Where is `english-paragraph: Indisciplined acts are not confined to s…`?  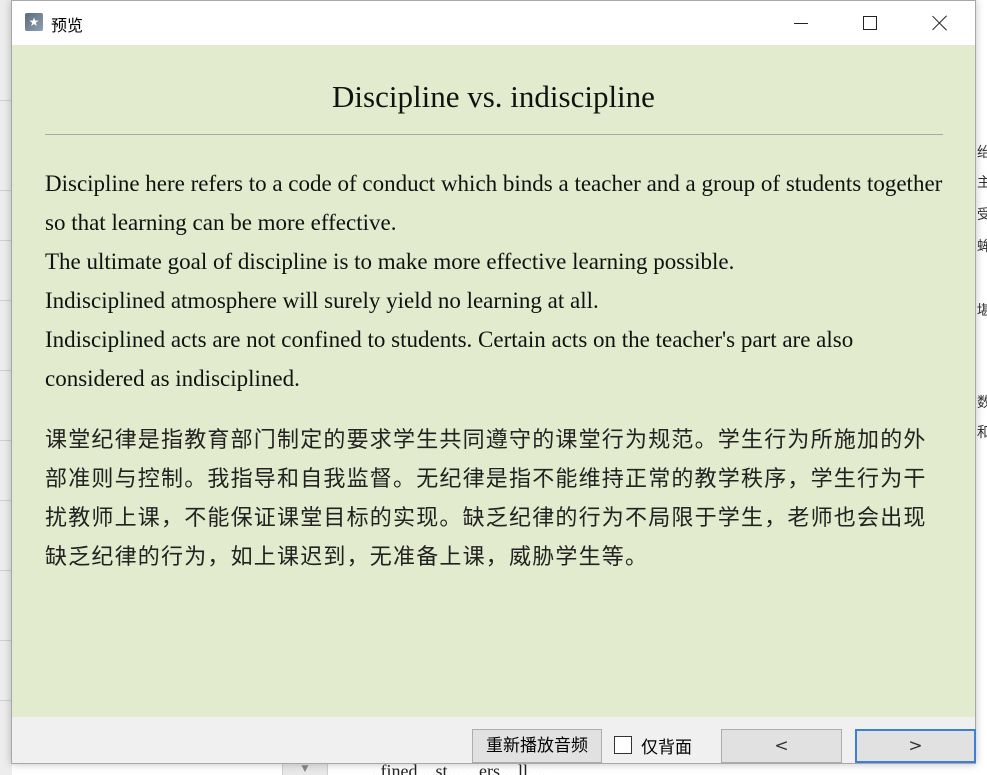 english-paragraph: Indisciplined acts are not confined to s… is located at coordinates (449, 359).